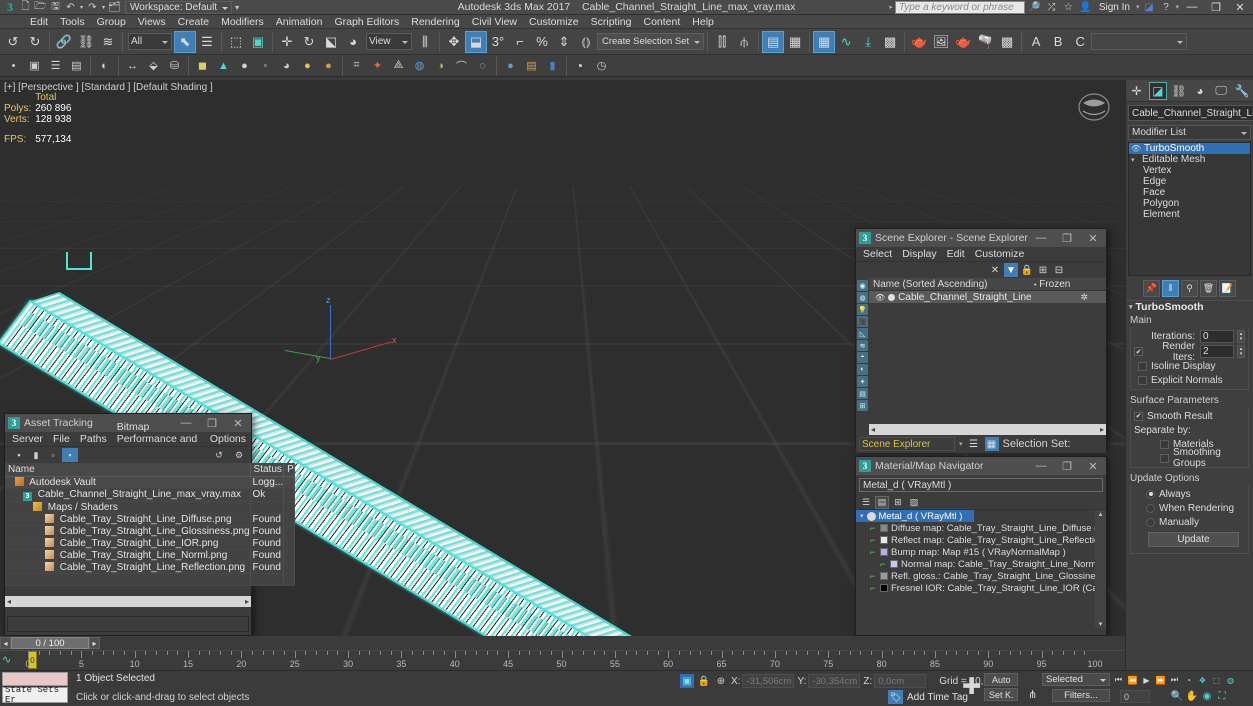 This screenshot has width=1253, height=706. Describe the element at coordinates (928, 697) in the screenshot. I see `add-time-tag-area: 🏷 Add Time Tag` at that location.